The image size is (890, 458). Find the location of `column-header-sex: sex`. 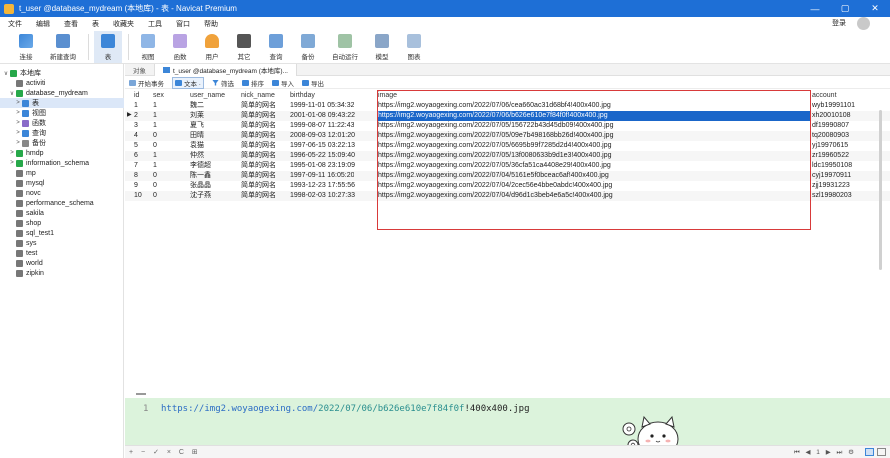

column-header-sex: sex is located at coordinates (158, 95).